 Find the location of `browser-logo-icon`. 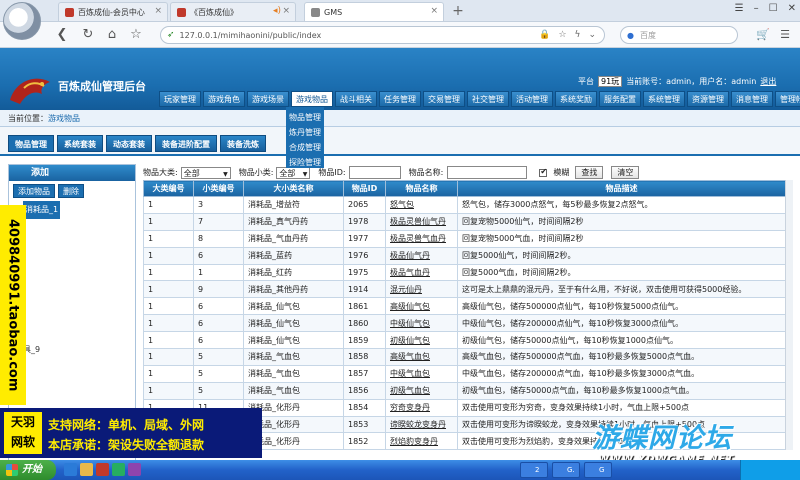

browser-logo-icon is located at coordinates (22, 21).